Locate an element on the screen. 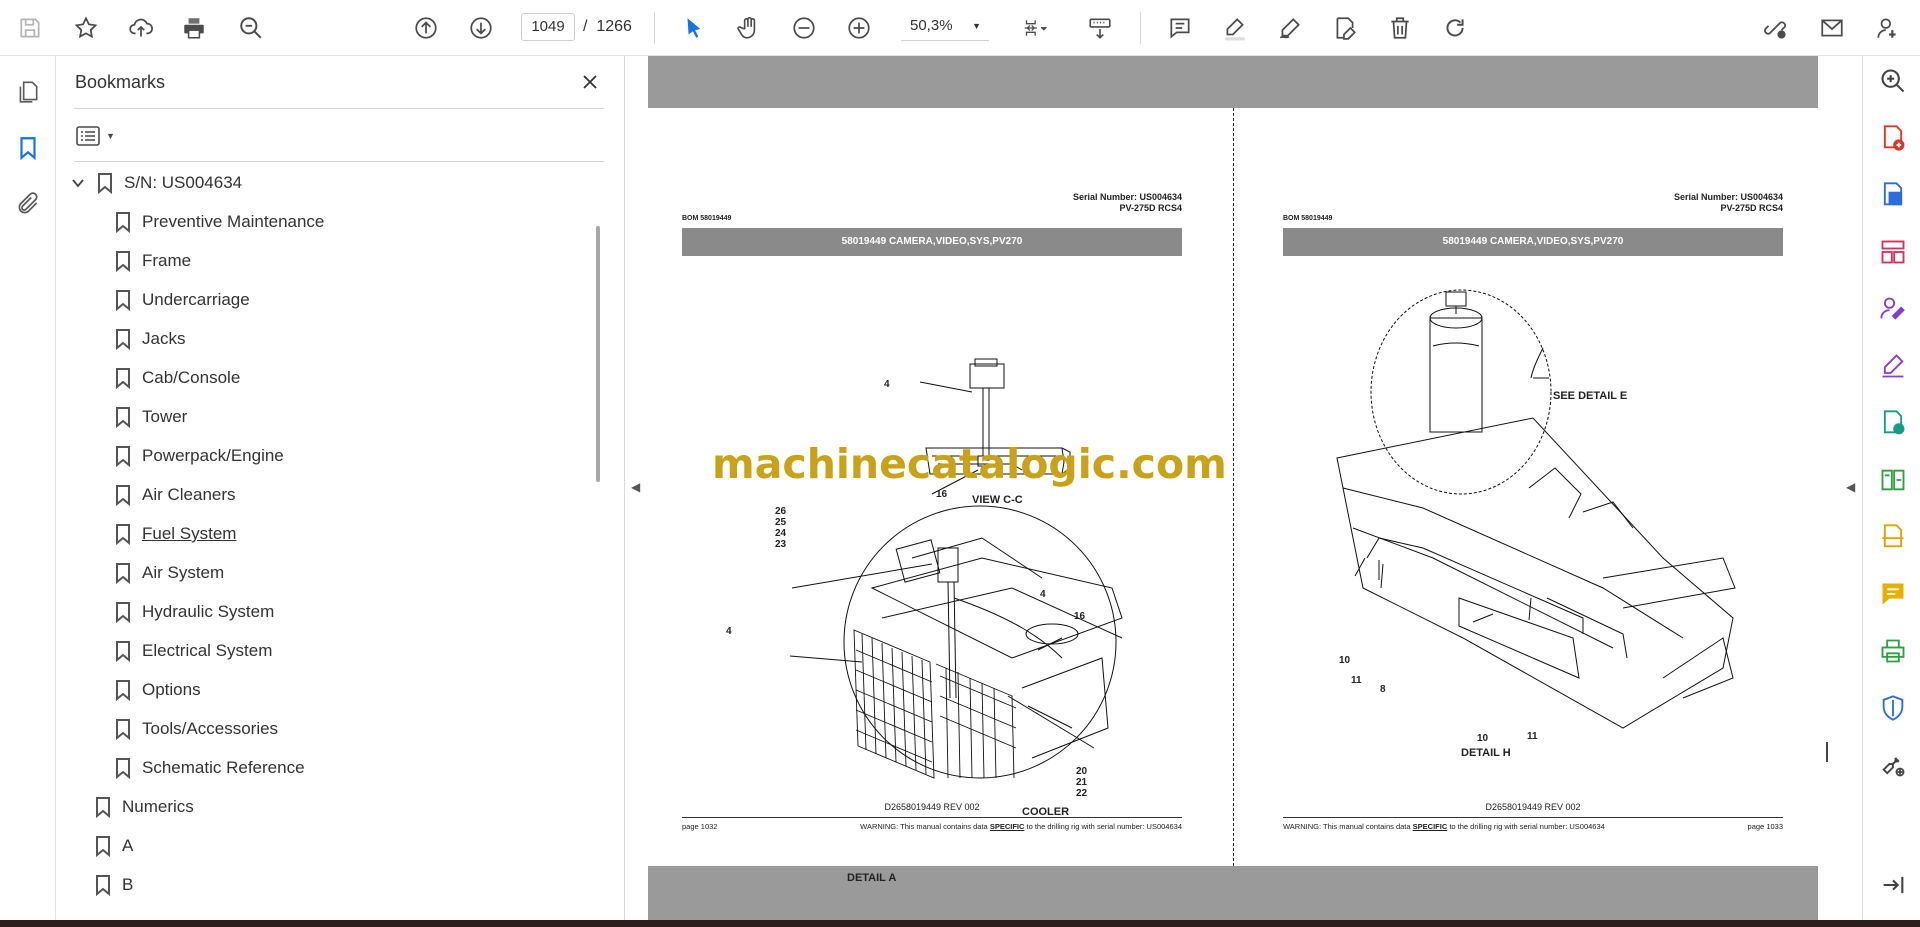  bookmark-item: Undercarriage is located at coordinates (182, 300).